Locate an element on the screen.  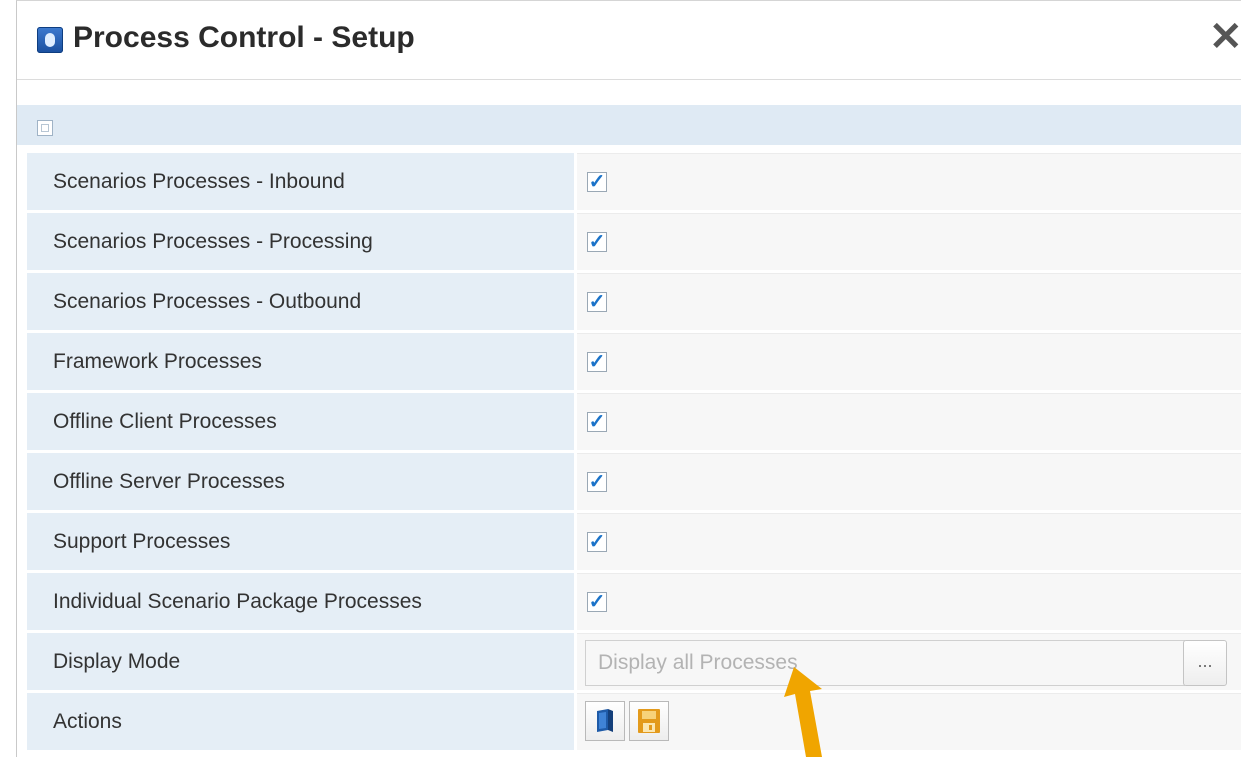
app-logo-icon is located at coordinates (50, 40).